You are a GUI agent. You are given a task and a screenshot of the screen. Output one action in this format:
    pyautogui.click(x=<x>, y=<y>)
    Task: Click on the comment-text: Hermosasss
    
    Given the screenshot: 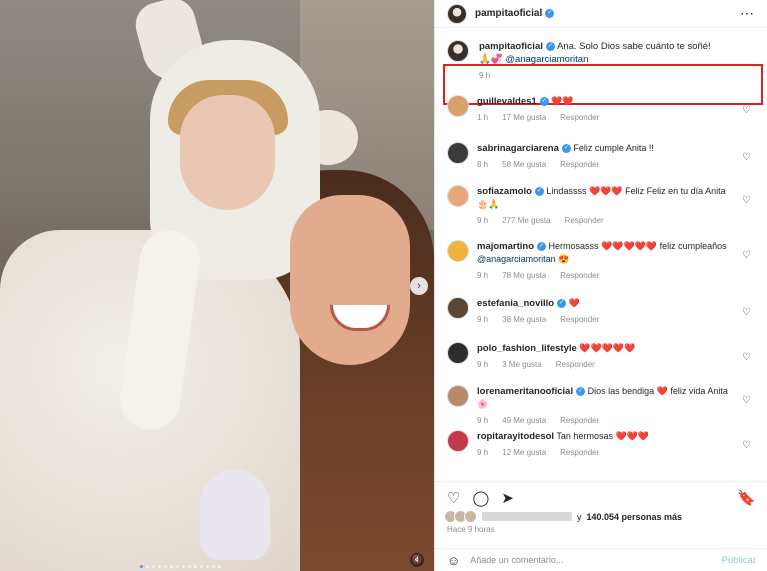 What is the action you would take?
    pyautogui.click(x=573, y=246)
    